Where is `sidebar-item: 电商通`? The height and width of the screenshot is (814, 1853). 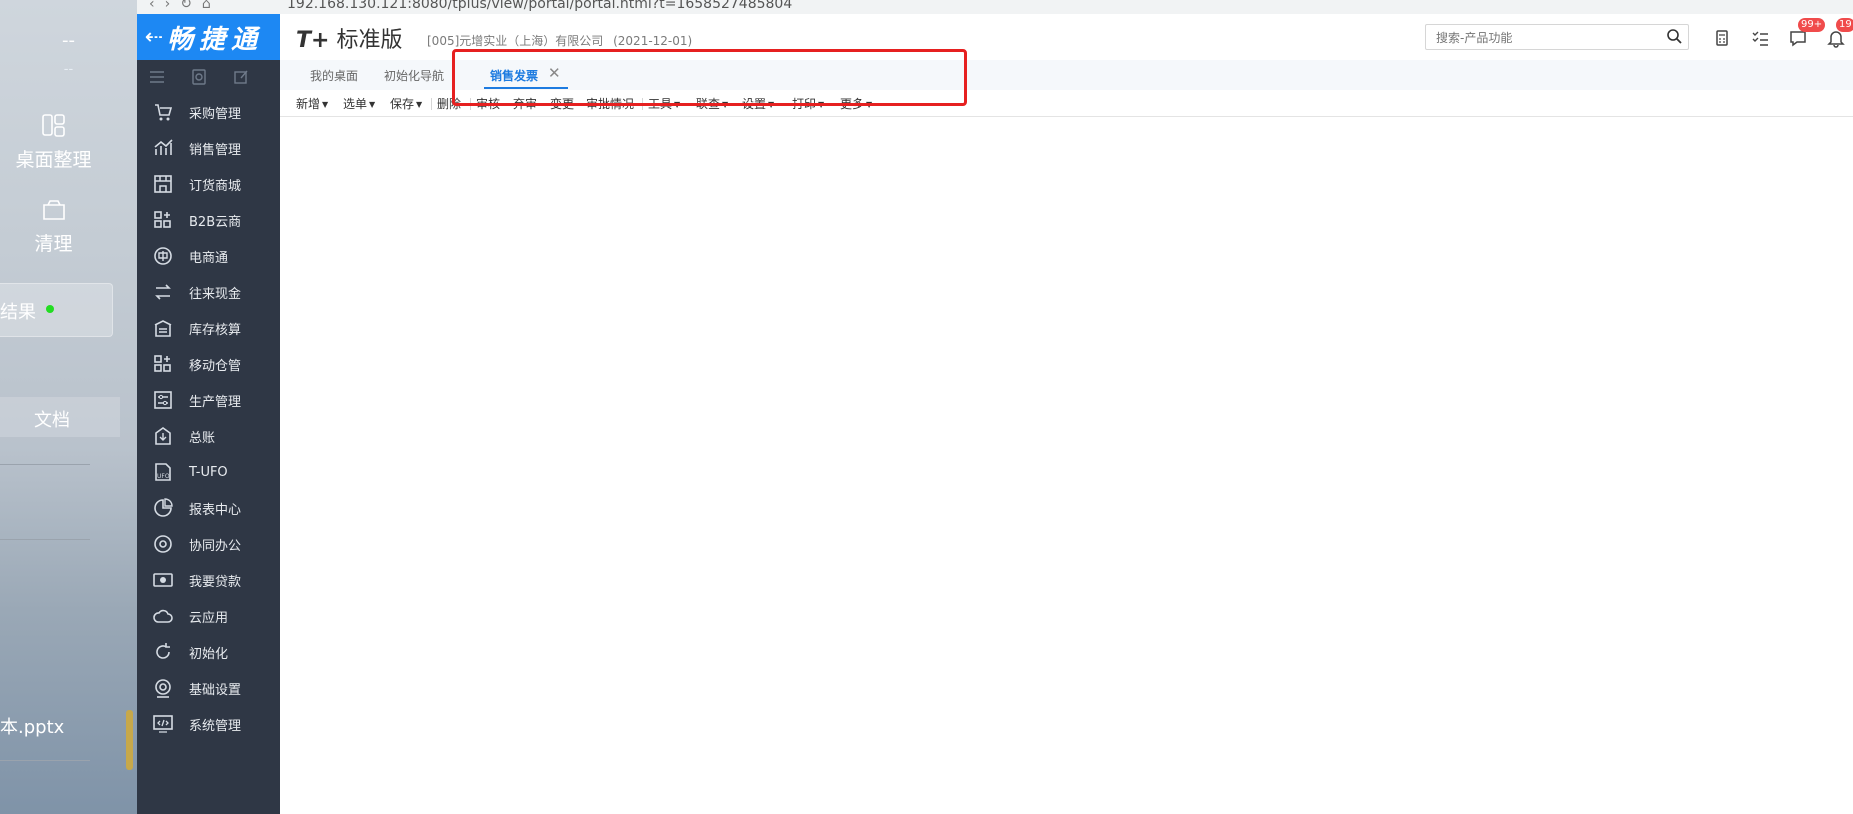 sidebar-item: 电商通 is located at coordinates (208, 256).